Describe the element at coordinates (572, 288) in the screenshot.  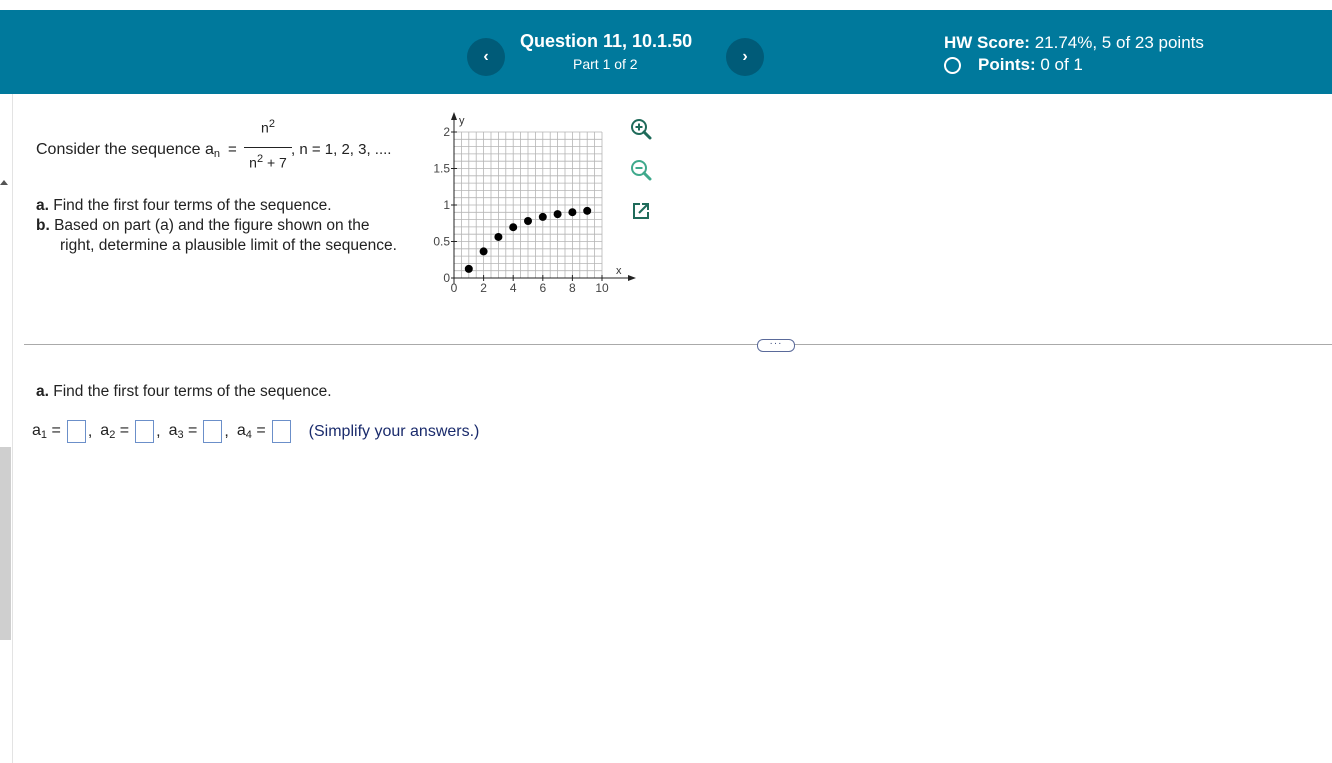
I see `x-tick-label: 8` at that location.